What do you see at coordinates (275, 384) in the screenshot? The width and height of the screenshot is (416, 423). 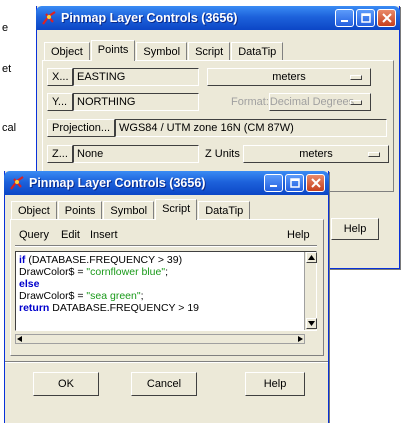 I see `front-help-button: Help` at bounding box center [275, 384].